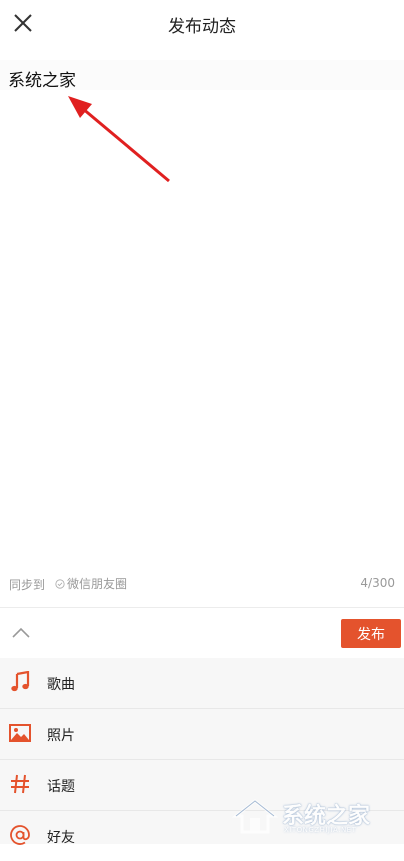 Image resolution: width=404 pixels, height=861 pixels. What do you see at coordinates (61, 838) in the screenshot?
I see `menu-item-label: 好友` at bounding box center [61, 838].